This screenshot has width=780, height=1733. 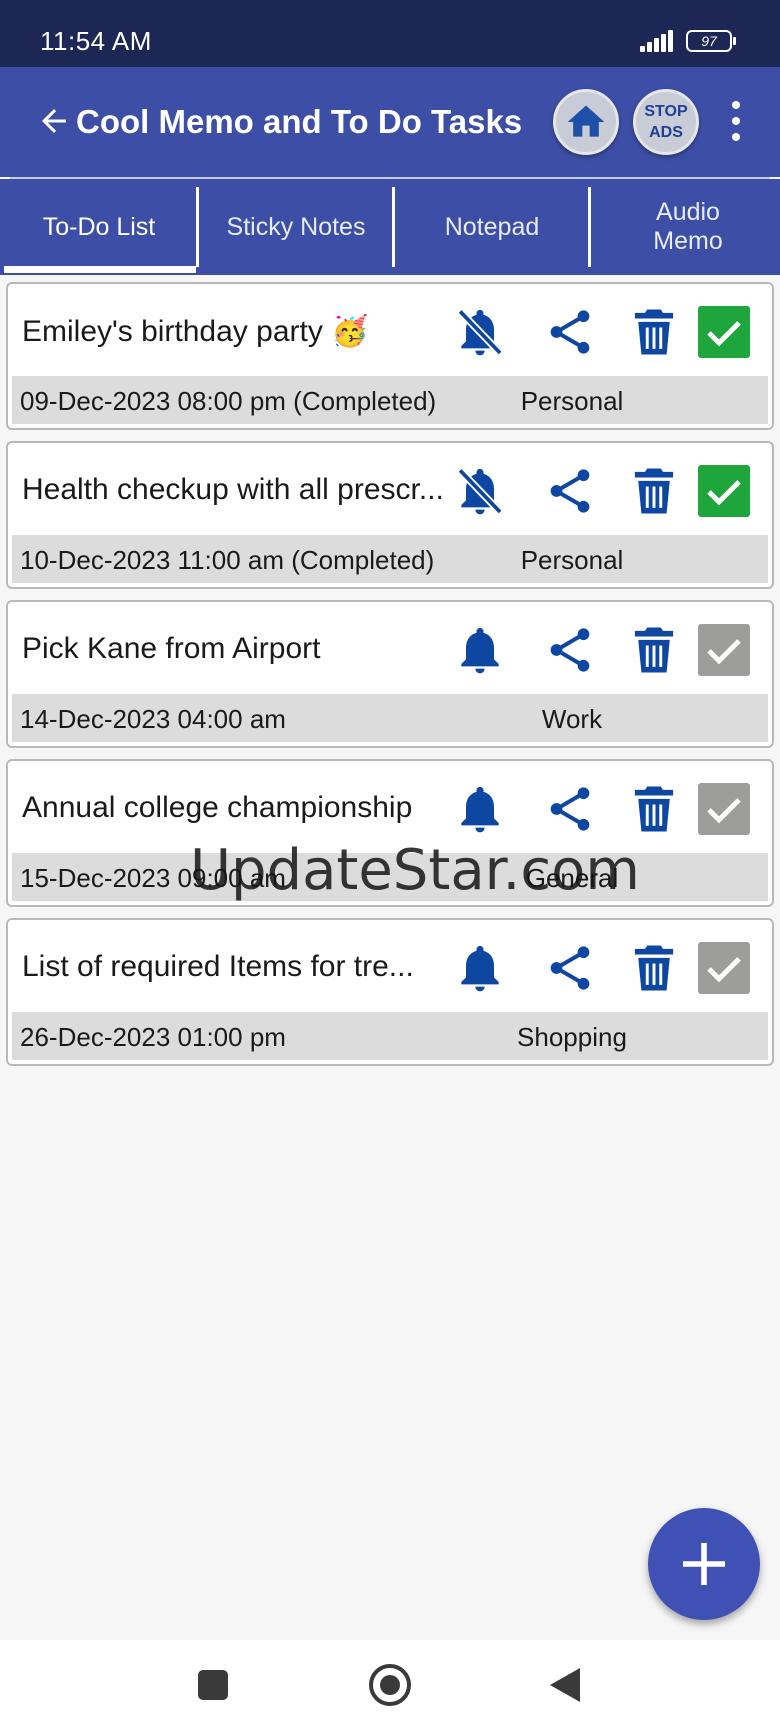 What do you see at coordinates (415, 870) in the screenshot?
I see `watermark: UpdateStar.com` at bounding box center [415, 870].